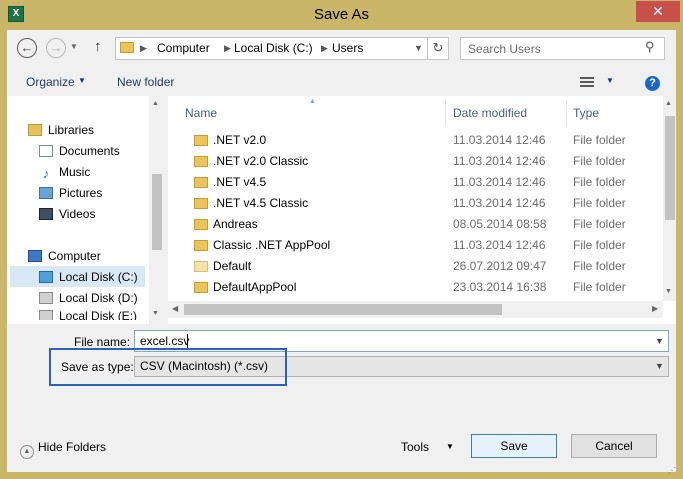 Image resolution: width=683 pixels, height=479 pixels. I want to click on address-bar: ▶ Computer ▶ Local Disk (C:) ▶ Users ▼, so click(281, 48).